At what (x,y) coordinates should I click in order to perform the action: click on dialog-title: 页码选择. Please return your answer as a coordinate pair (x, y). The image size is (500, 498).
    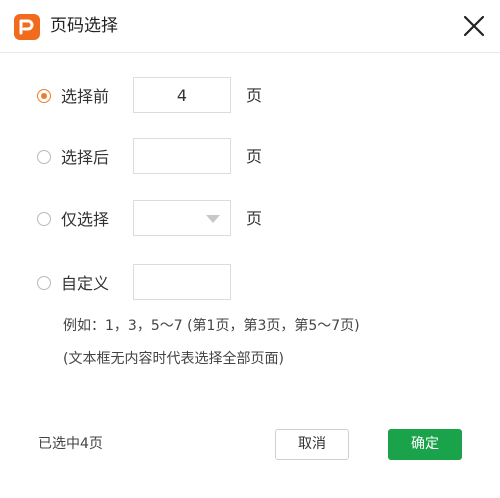
    Looking at the image, I should click on (84, 26).